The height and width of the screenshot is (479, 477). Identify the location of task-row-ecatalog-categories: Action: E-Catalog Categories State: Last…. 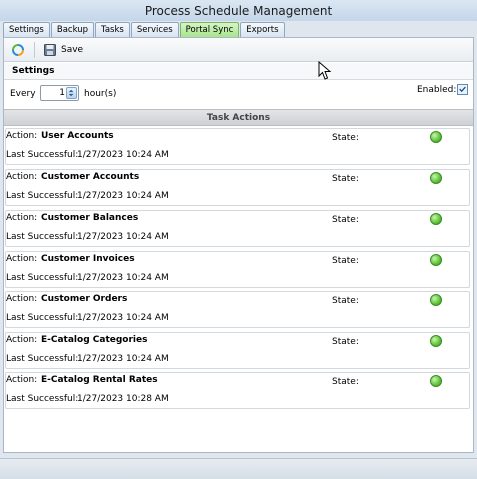
(237, 350).